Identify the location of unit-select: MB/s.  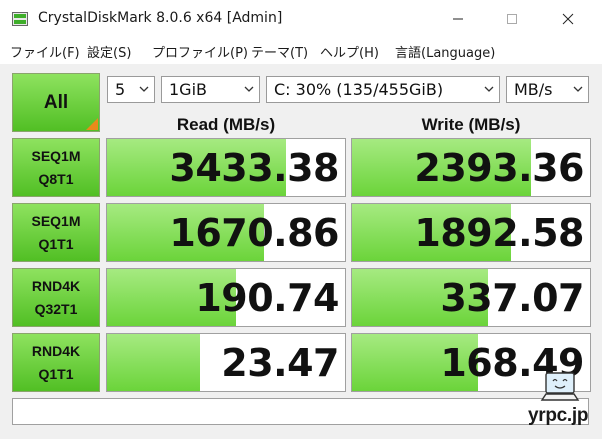
(547, 89).